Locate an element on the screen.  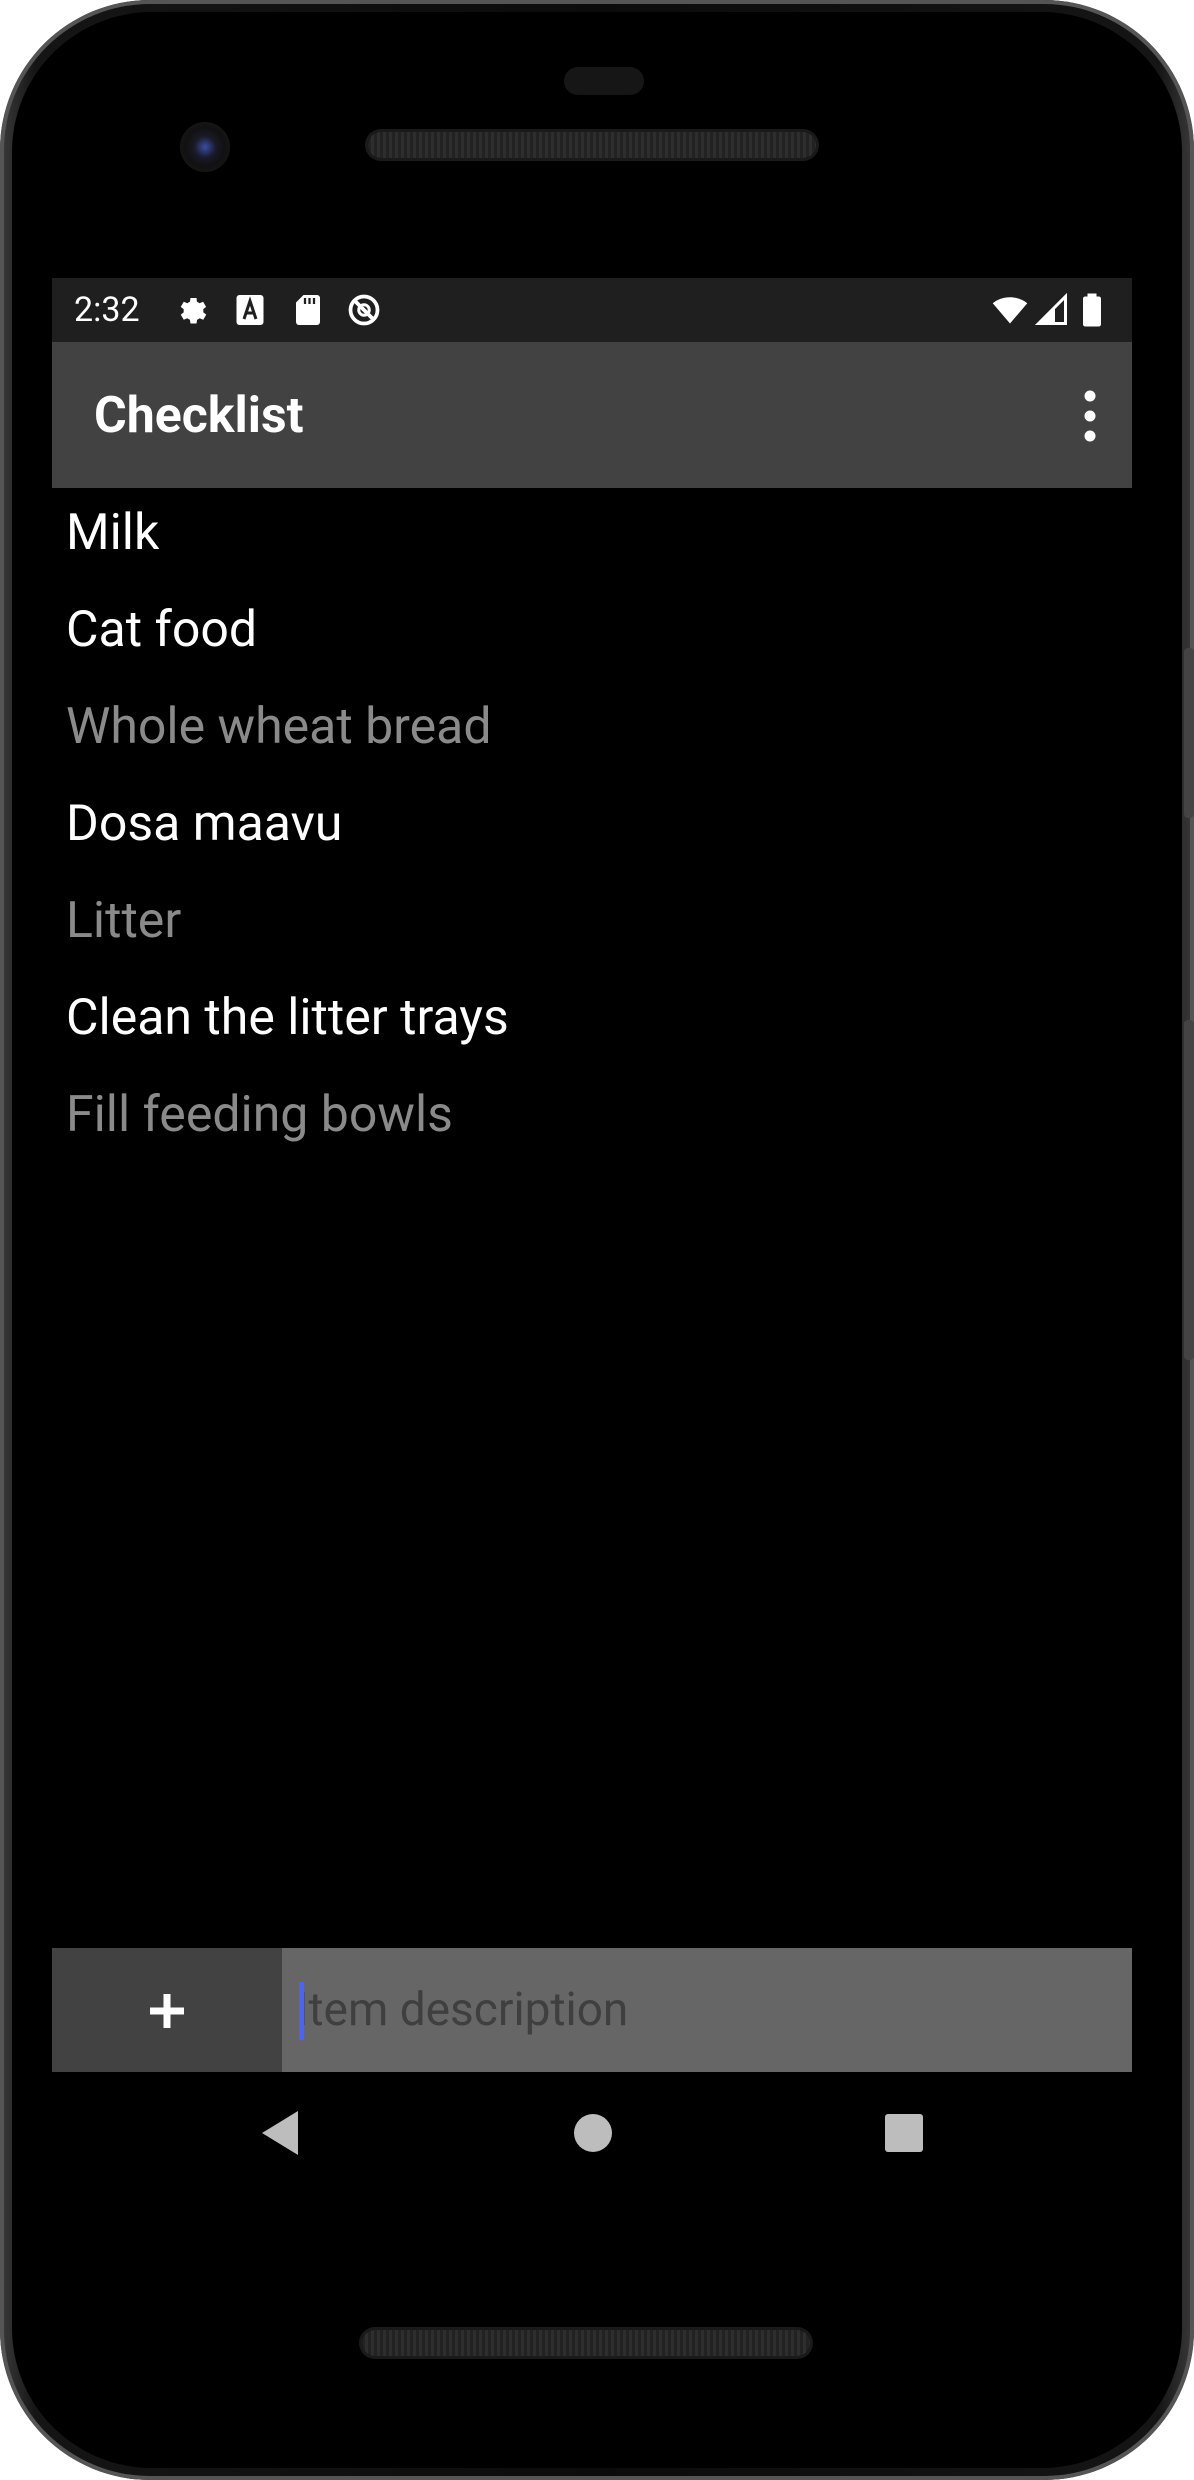
volume-button is located at coordinates (1189, 1190).